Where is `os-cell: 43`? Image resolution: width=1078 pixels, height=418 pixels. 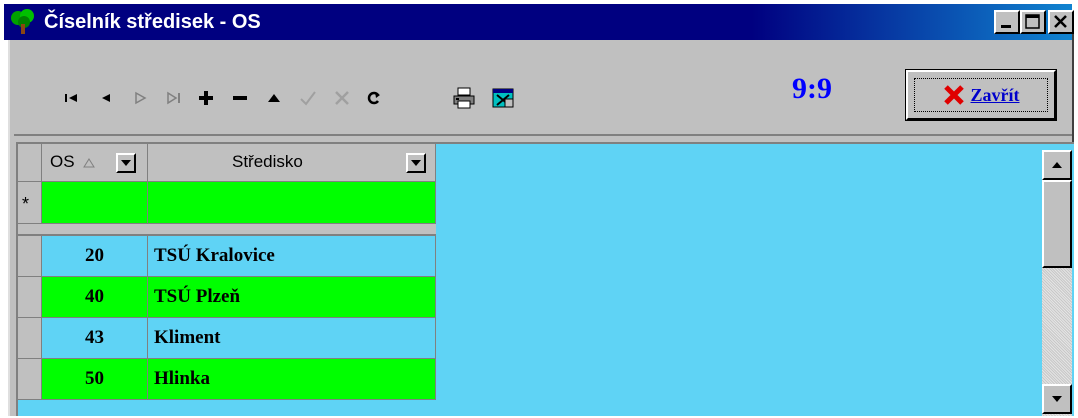 os-cell: 43 is located at coordinates (95, 338).